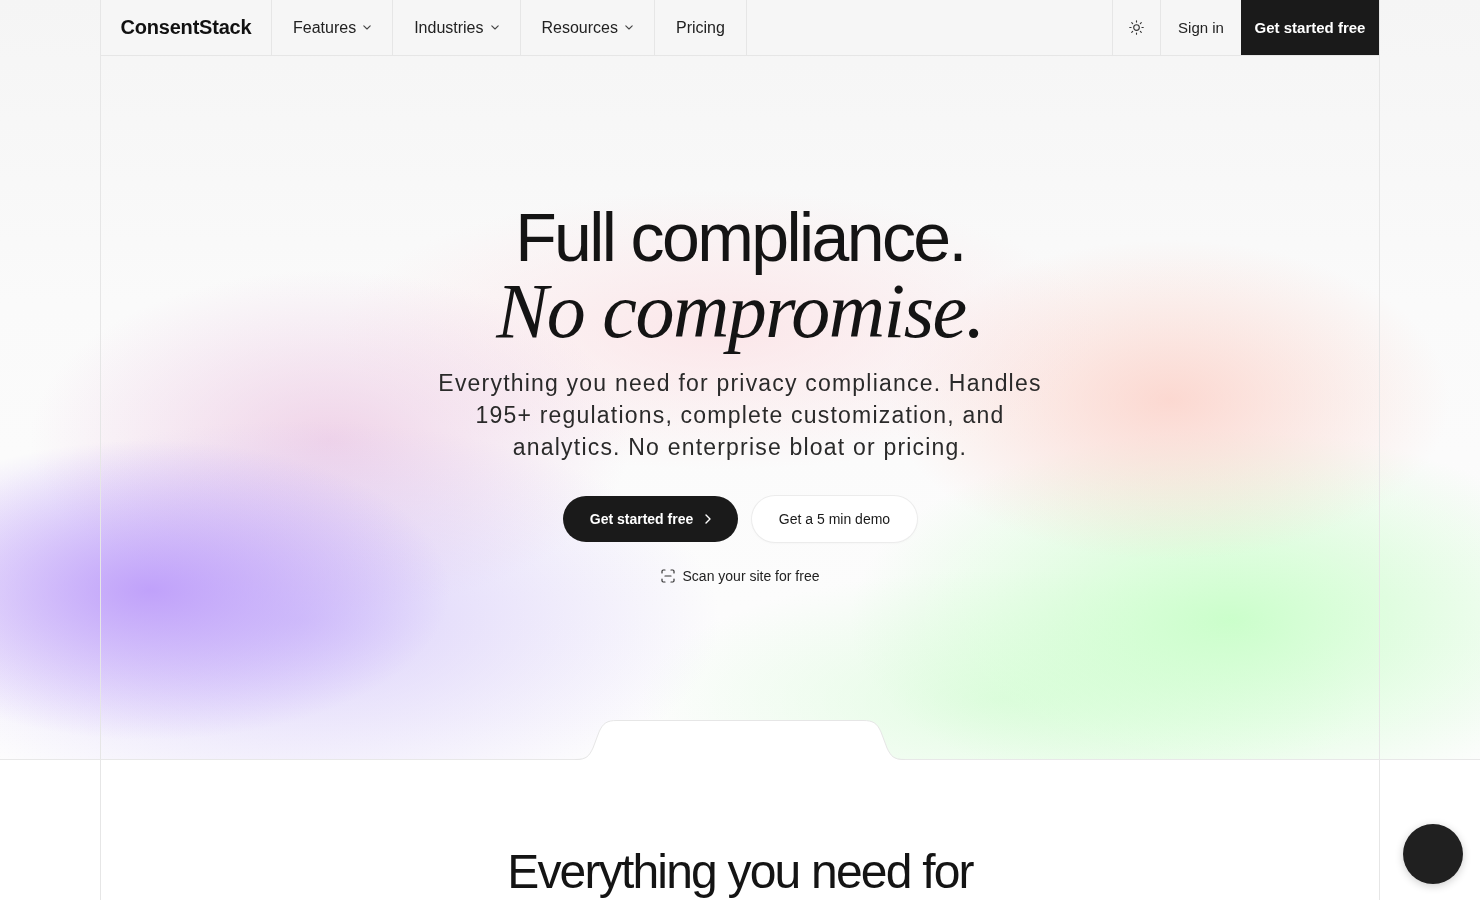 This screenshot has width=1480, height=900. Describe the element at coordinates (740, 576) in the screenshot. I see `scan-site-link: Scan your site for free` at that location.